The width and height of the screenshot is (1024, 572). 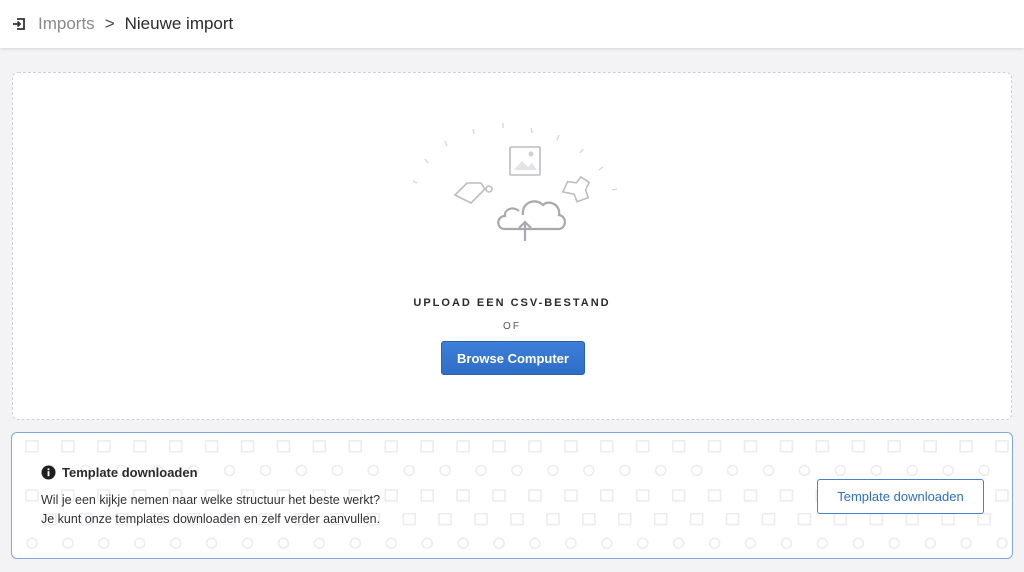 I want to click on template-download-button: Template downloaden, so click(x=900, y=496).